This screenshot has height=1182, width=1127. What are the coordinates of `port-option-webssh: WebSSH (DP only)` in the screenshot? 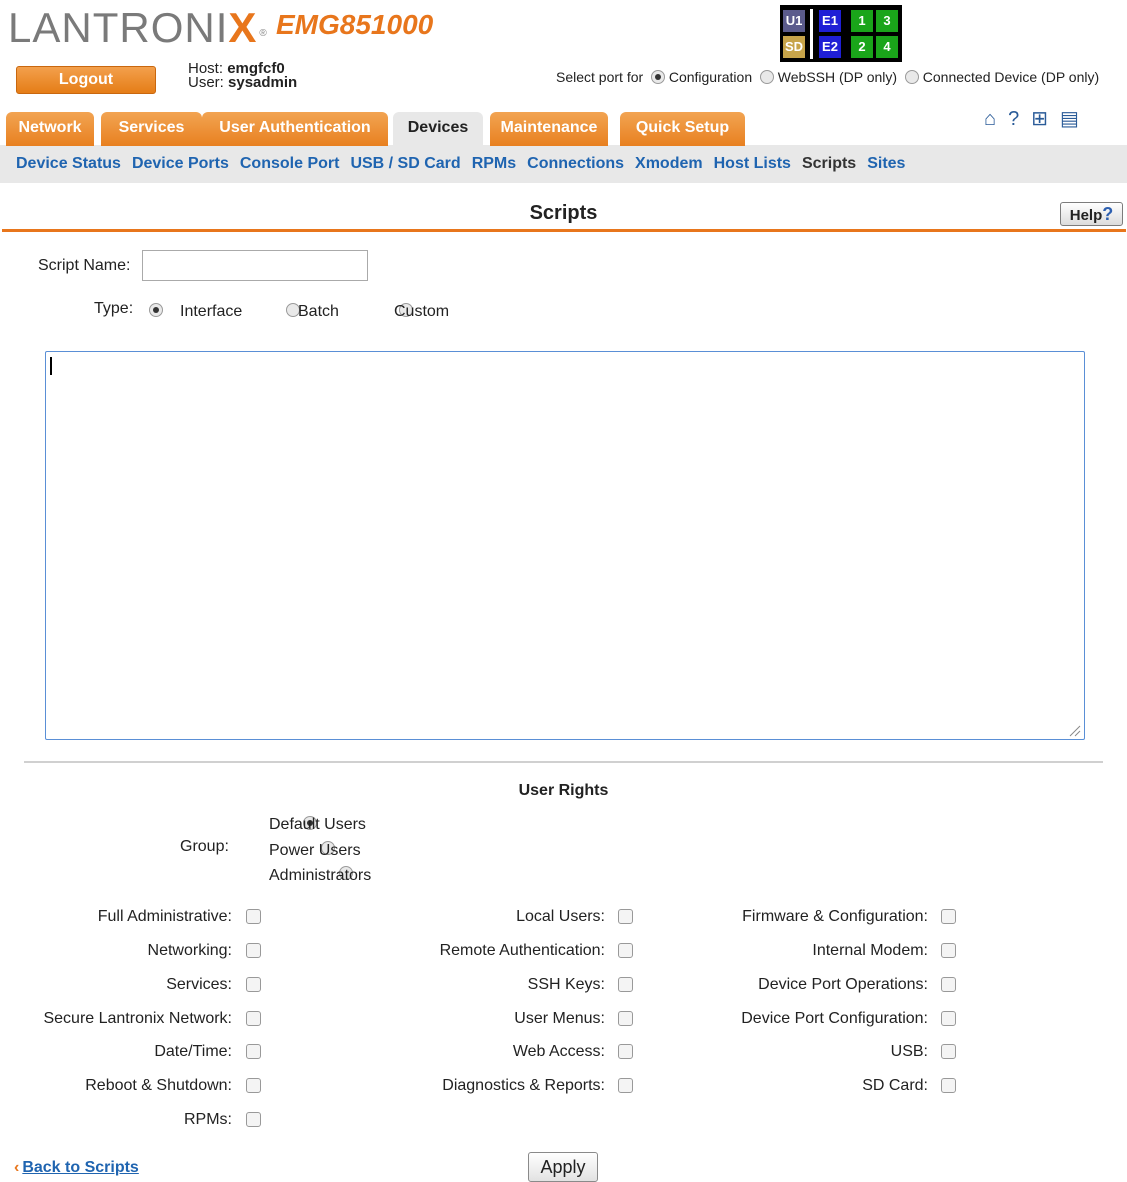 It's located at (837, 77).